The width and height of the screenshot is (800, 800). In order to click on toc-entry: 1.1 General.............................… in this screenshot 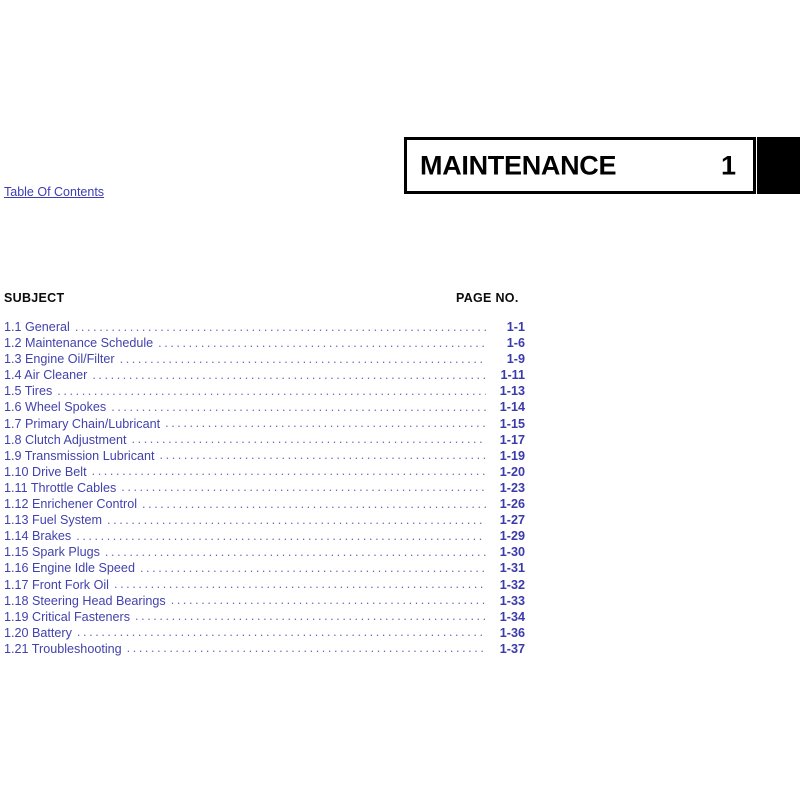, I will do `click(262, 328)`.